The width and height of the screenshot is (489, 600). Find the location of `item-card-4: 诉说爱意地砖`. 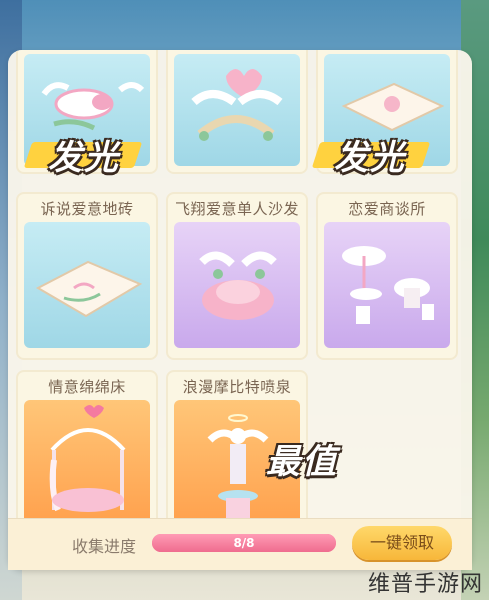

item-card-4: 诉说爱意地砖 is located at coordinates (87, 276).